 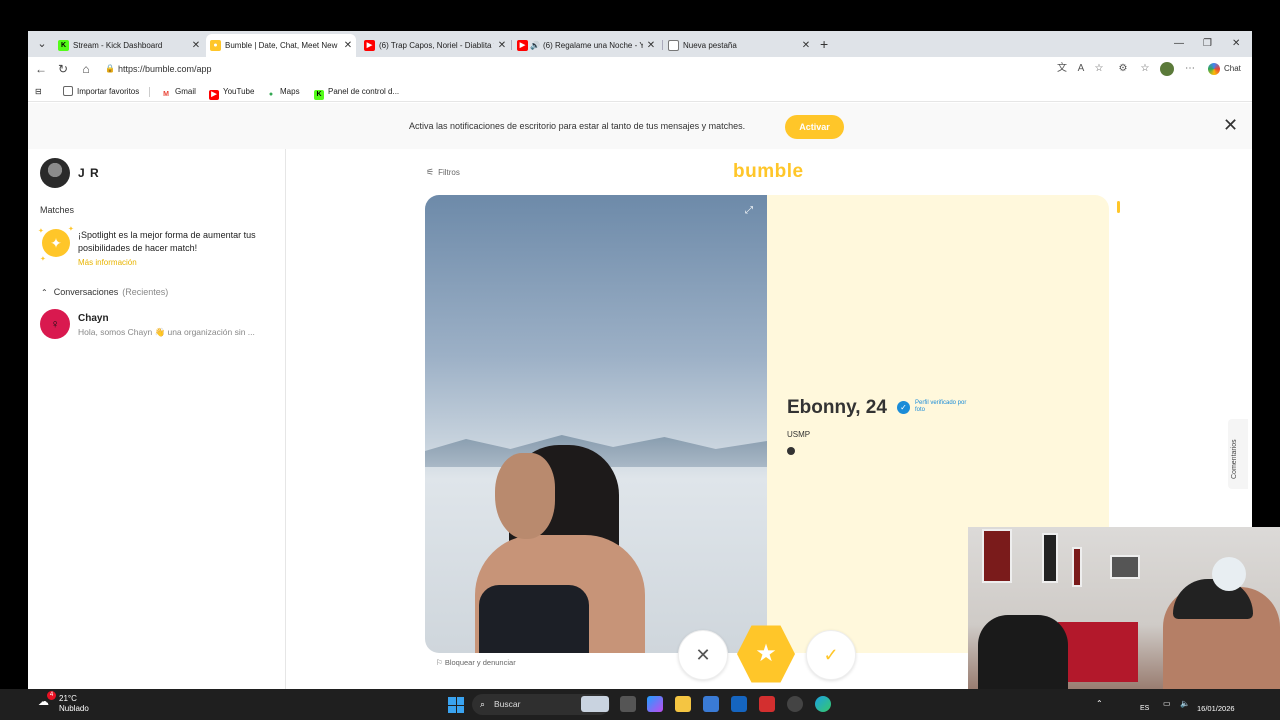 I want to click on bookmark-gmail: M Gmail, so click(x=178, y=92).